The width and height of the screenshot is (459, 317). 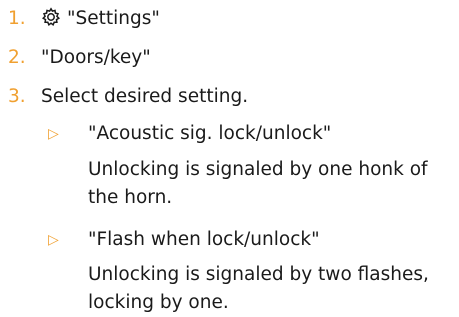 What do you see at coordinates (96, 57) in the screenshot?
I see `step-text: "Doors/key"` at bounding box center [96, 57].